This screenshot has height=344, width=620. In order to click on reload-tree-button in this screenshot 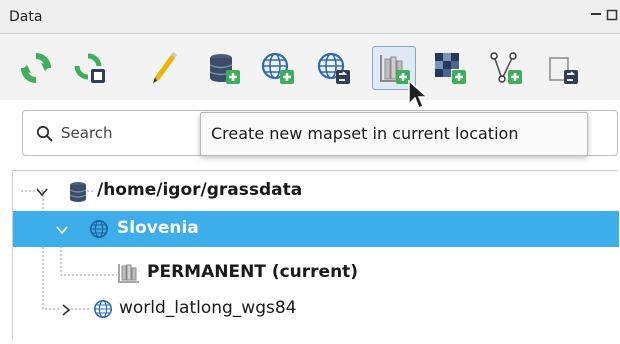, I will do `click(36, 68)`.